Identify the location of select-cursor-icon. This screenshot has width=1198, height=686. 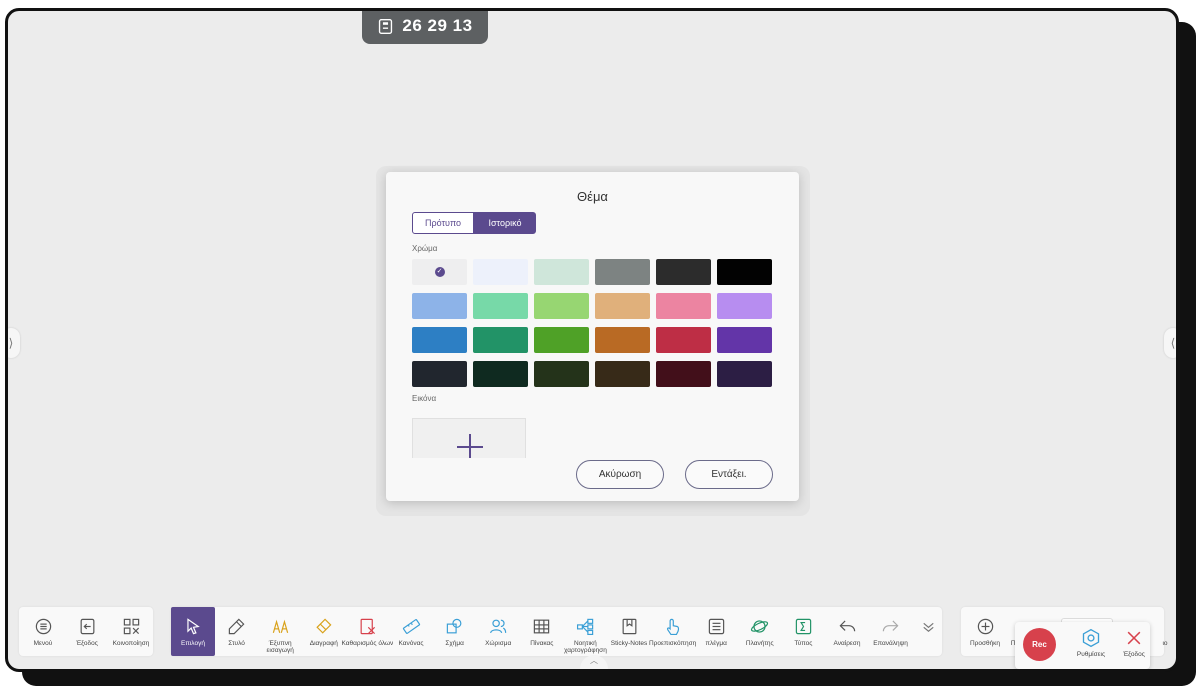
(193, 626).